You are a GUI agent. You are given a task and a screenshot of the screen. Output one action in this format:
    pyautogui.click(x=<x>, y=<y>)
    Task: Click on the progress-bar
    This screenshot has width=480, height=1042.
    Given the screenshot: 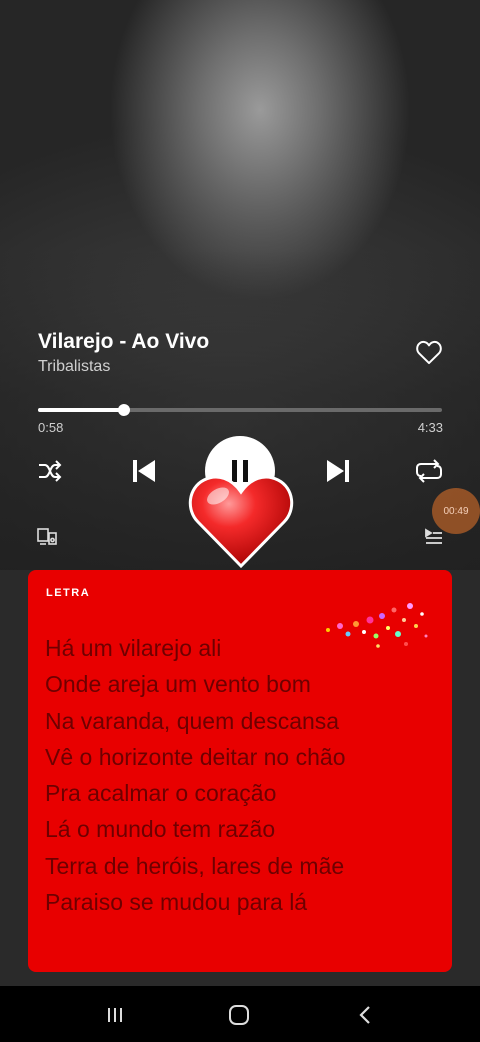 What is the action you would take?
    pyautogui.click(x=240, y=410)
    